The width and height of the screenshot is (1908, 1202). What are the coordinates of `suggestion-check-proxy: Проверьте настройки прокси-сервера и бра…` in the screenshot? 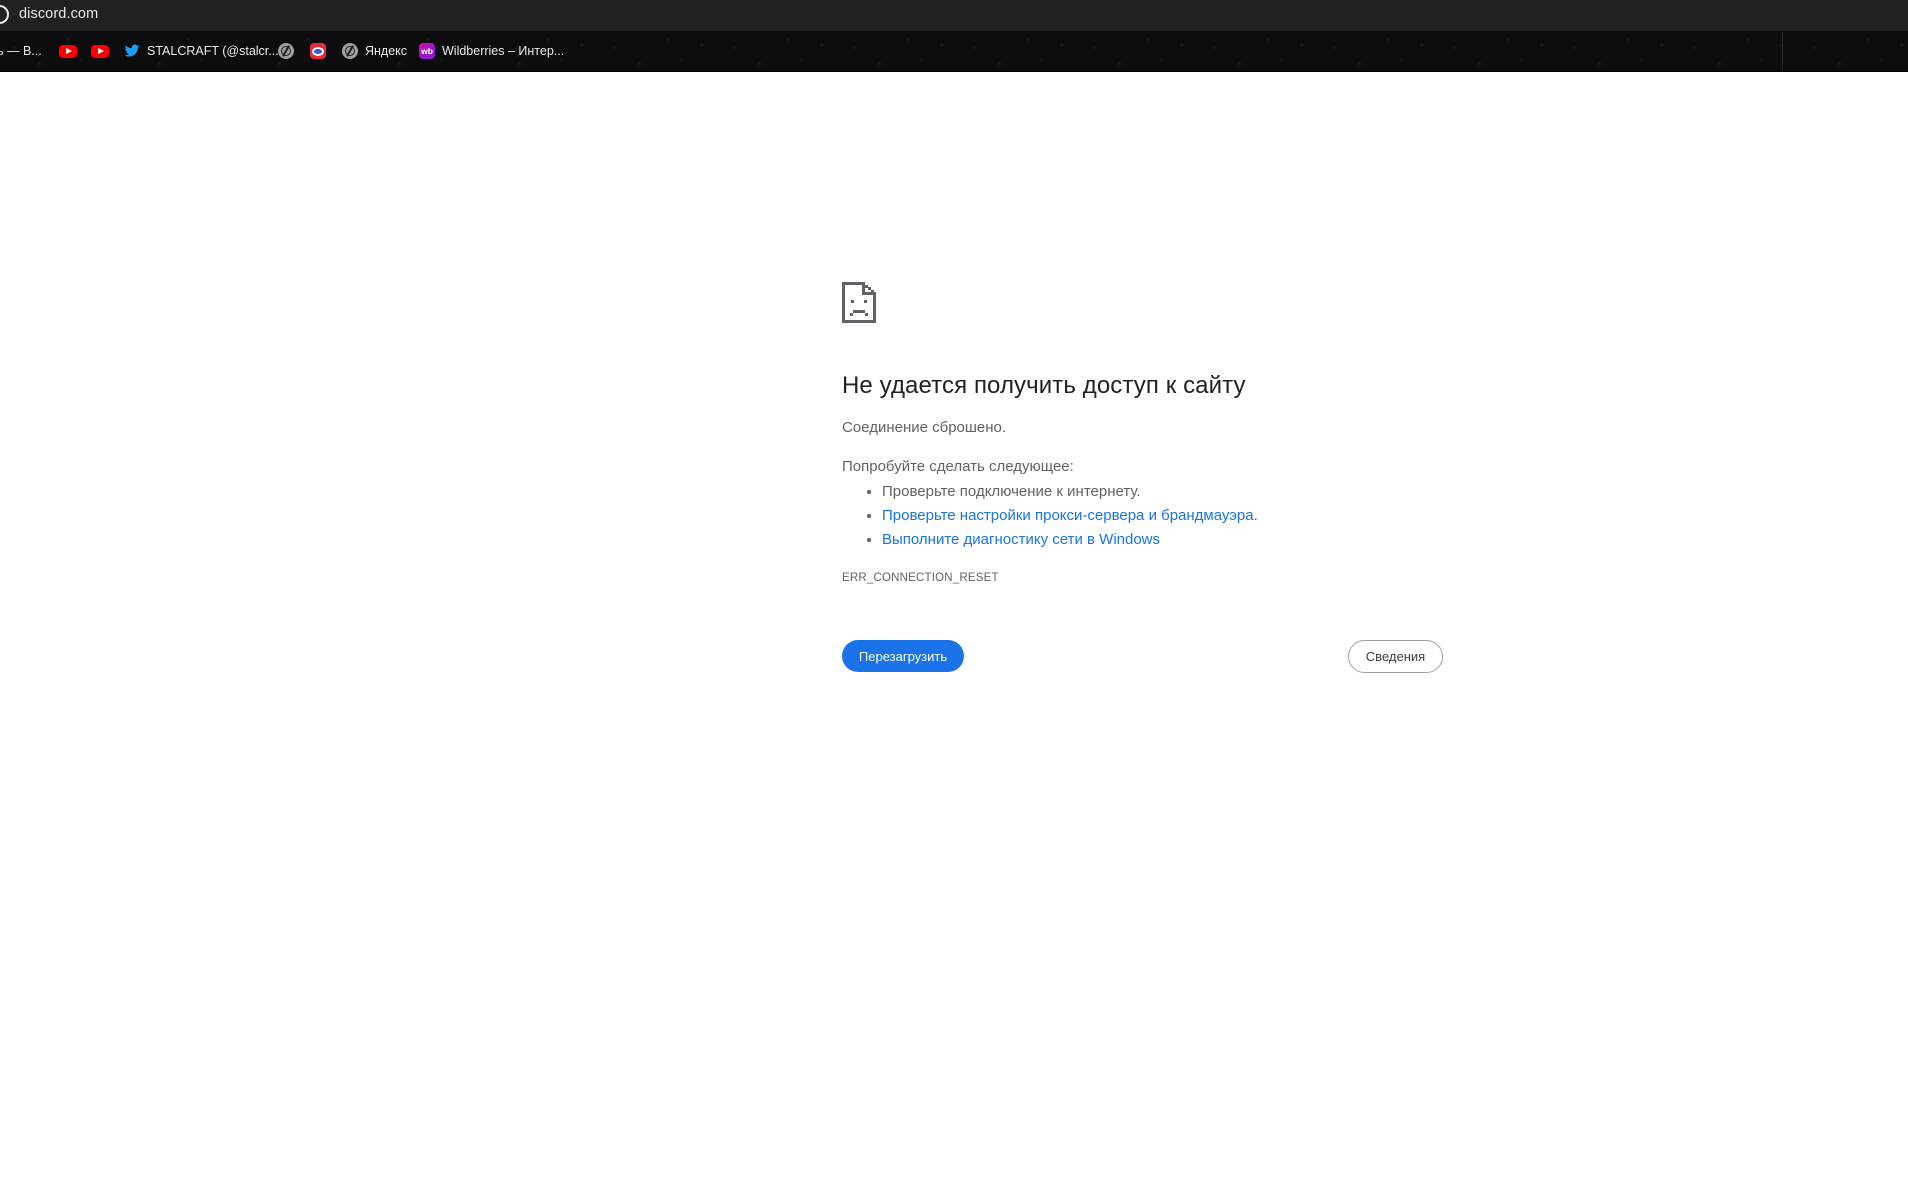 It's located at (1070, 516).